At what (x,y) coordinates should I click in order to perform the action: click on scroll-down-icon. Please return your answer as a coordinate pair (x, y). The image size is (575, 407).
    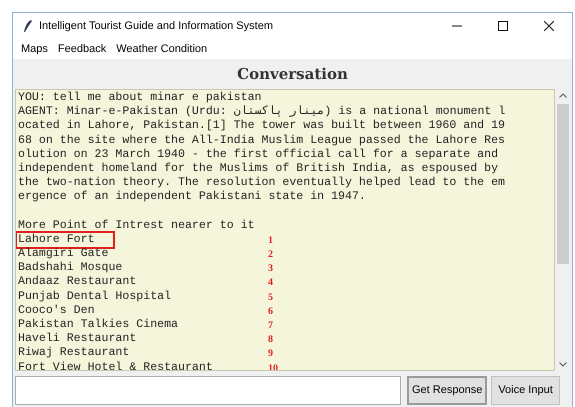
    Looking at the image, I should click on (563, 364).